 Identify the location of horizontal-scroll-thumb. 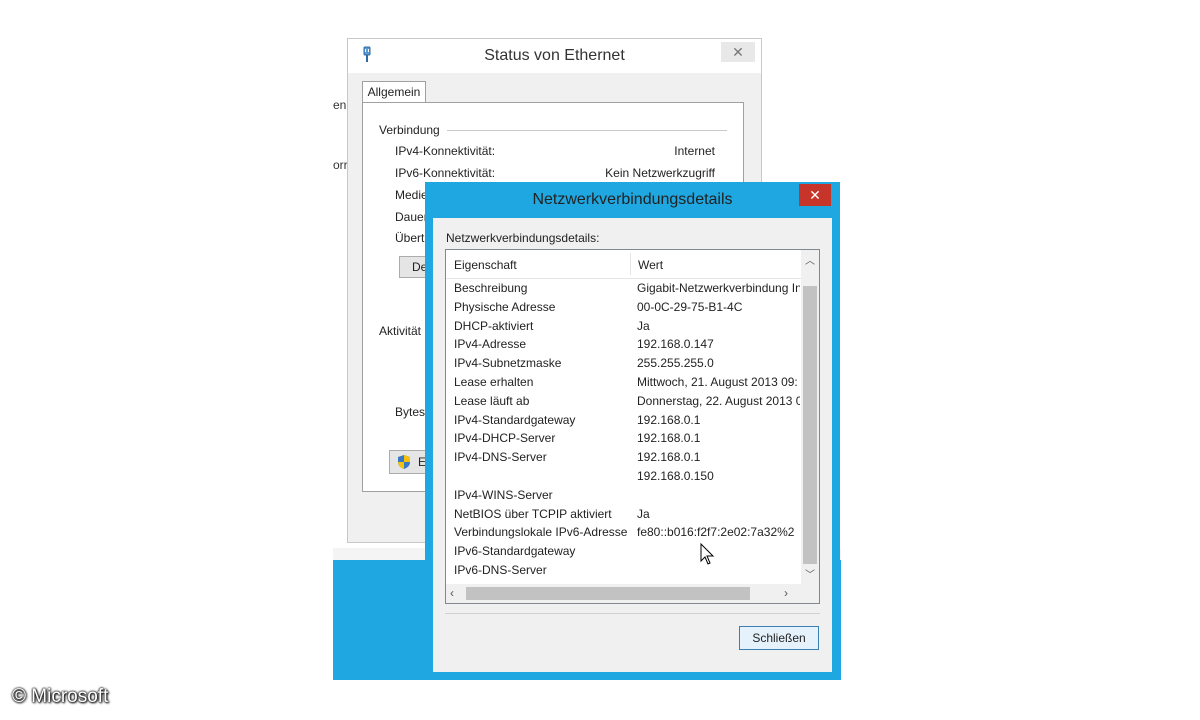
(608, 593).